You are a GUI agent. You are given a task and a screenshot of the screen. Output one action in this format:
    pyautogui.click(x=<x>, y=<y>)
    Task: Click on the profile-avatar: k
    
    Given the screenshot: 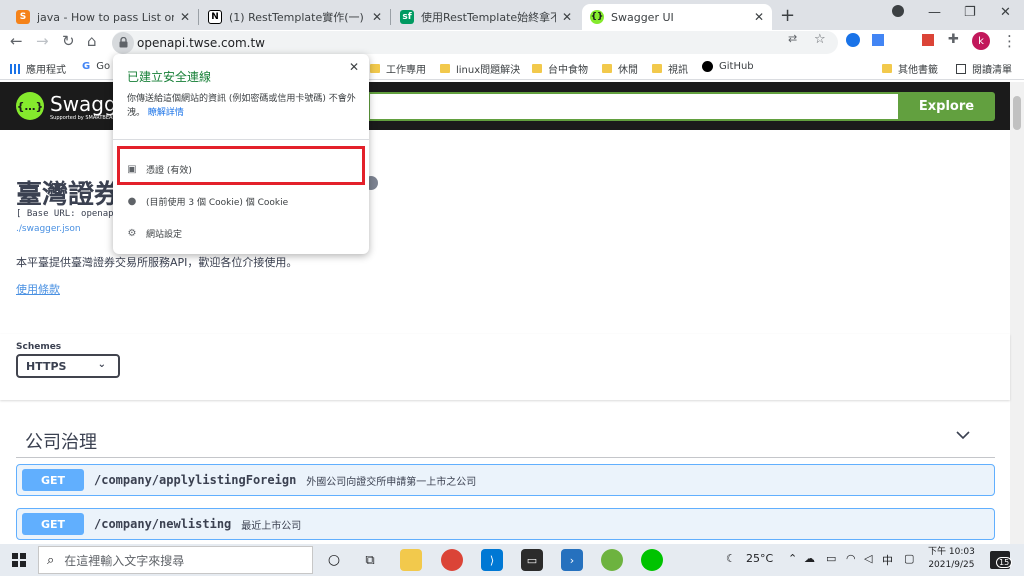 What is the action you would take?
    pyautogui.click(x=981, y=41)
    